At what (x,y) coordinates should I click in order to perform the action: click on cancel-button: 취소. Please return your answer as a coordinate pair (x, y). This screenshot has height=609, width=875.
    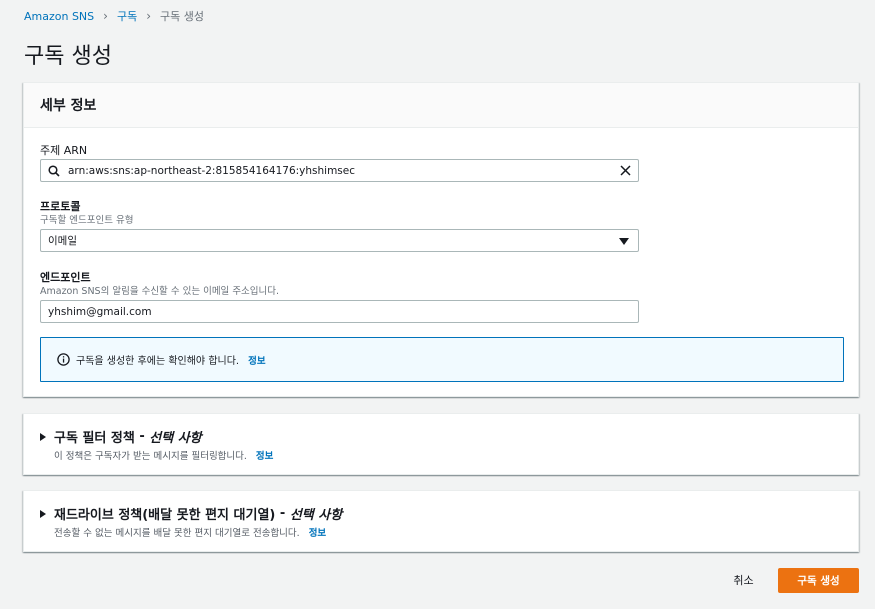
    Looking at the image, I should click on (743, 580).